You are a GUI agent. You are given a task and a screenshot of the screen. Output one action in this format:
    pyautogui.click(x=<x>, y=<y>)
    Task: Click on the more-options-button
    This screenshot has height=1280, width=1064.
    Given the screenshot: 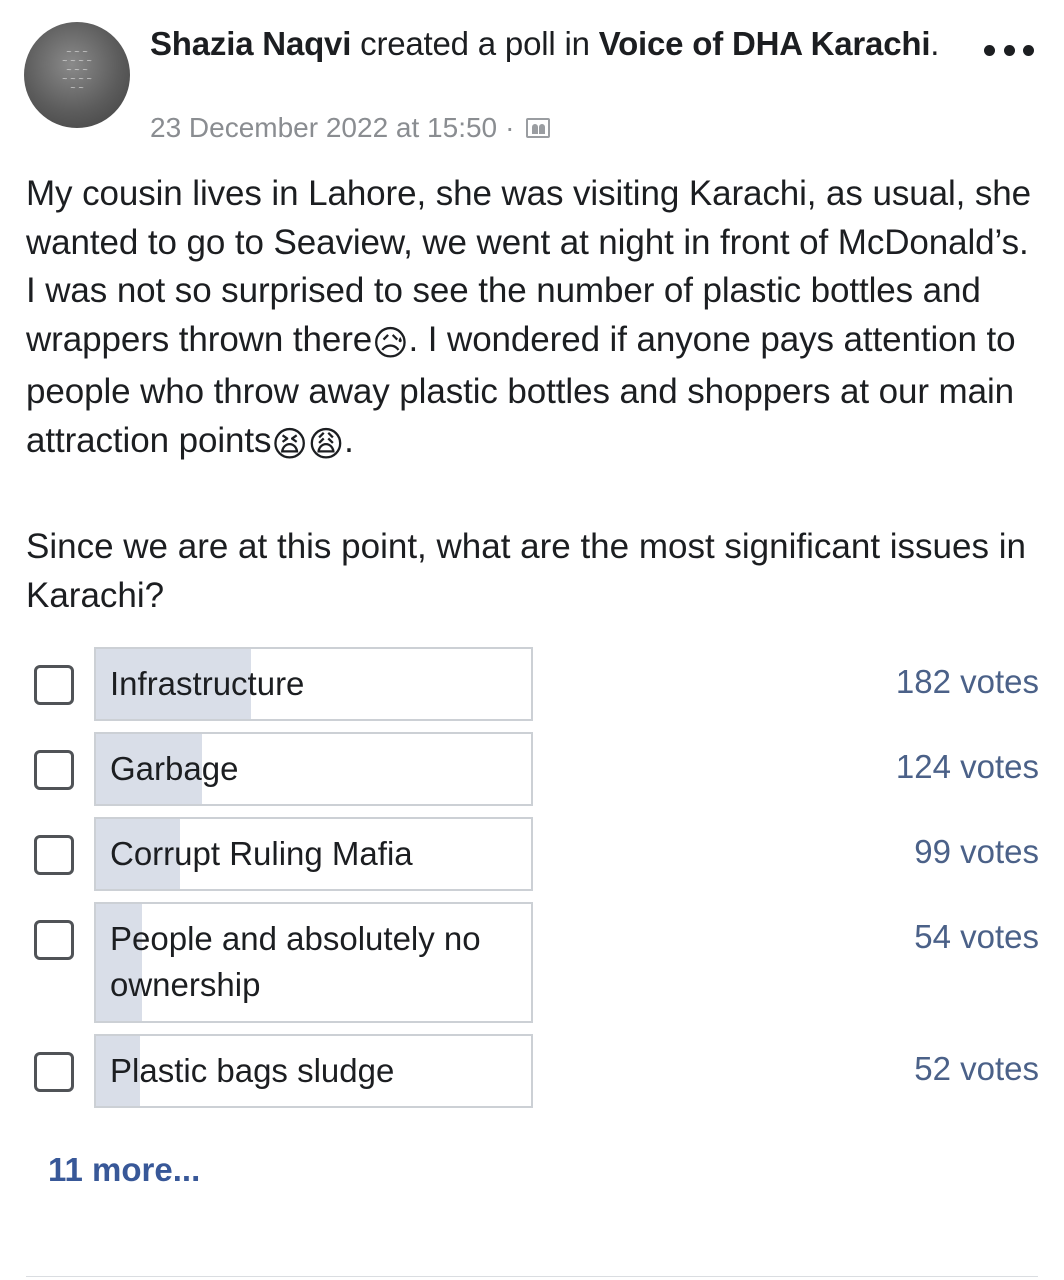 What is the action you would take?
    pyautogui.click(x=1009, y=50)
    